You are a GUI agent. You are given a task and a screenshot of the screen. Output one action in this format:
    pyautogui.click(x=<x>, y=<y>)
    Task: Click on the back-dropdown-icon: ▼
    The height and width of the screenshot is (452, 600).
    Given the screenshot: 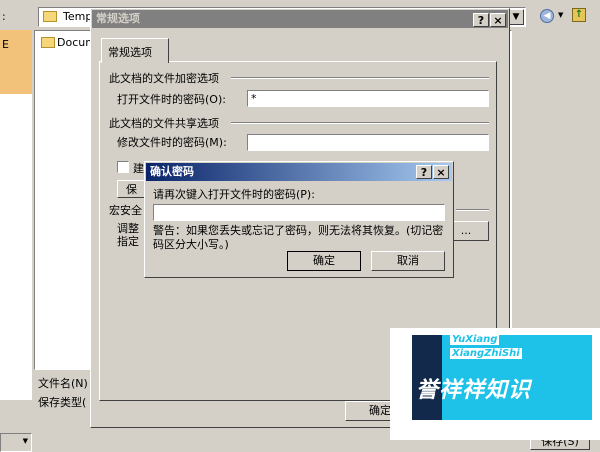 What is the action you would take?
    pyautogui.click(x=560, y=15)
    